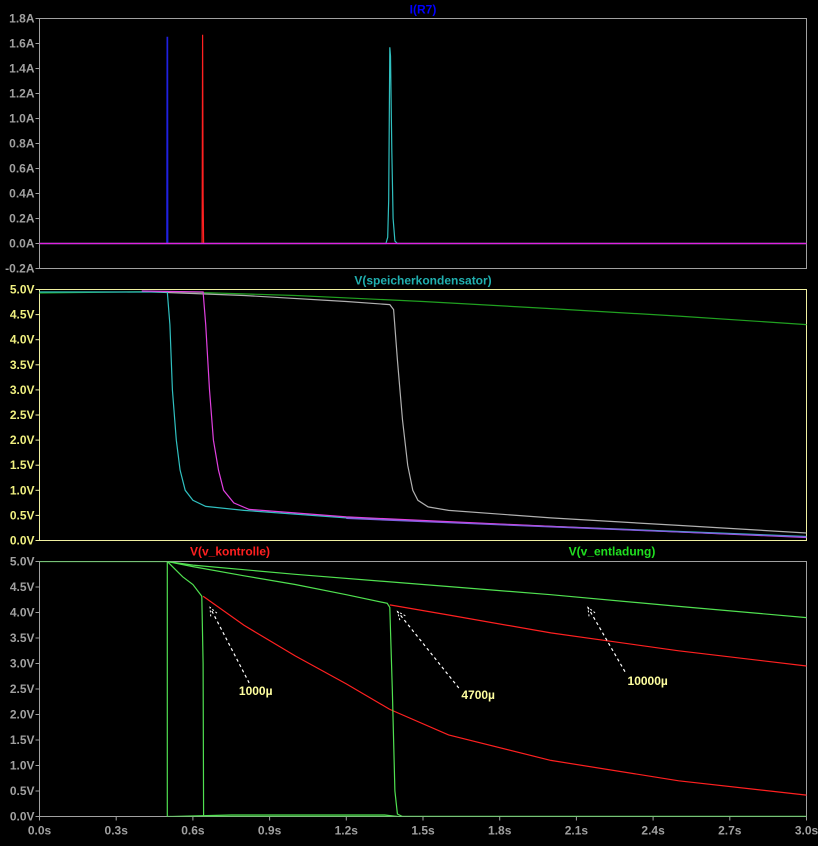 The width and height of the screenshot is (818, 846). What do you see at coordinates (22, 44) in the screenshot?
I see `y-tick-label: 1.6A` at bounding box center [22, 44].